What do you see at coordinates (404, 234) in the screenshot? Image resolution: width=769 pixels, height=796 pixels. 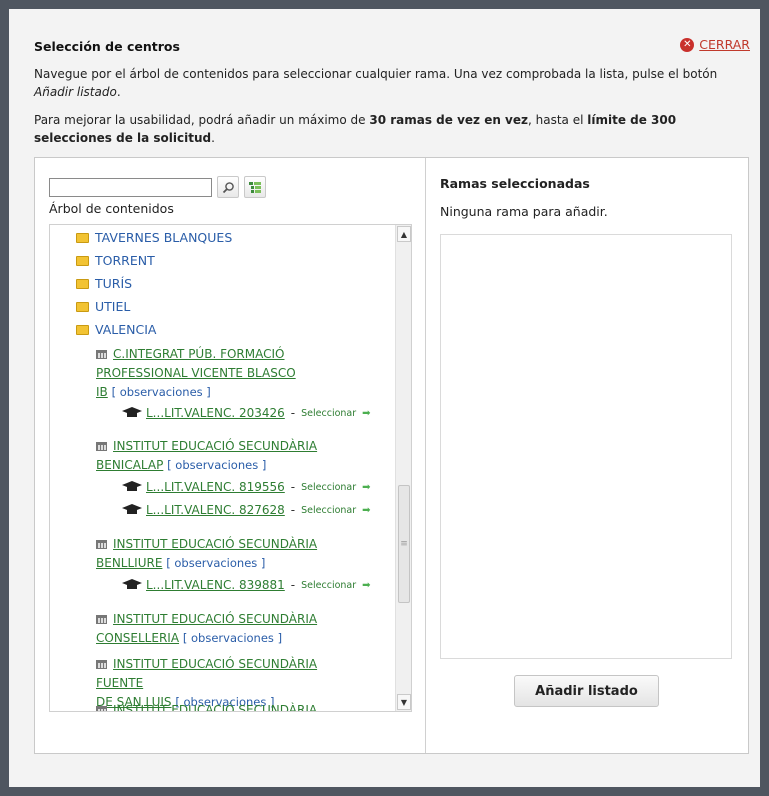 I see `scroll-up-button: ▲` at bounding box center [404, 234].